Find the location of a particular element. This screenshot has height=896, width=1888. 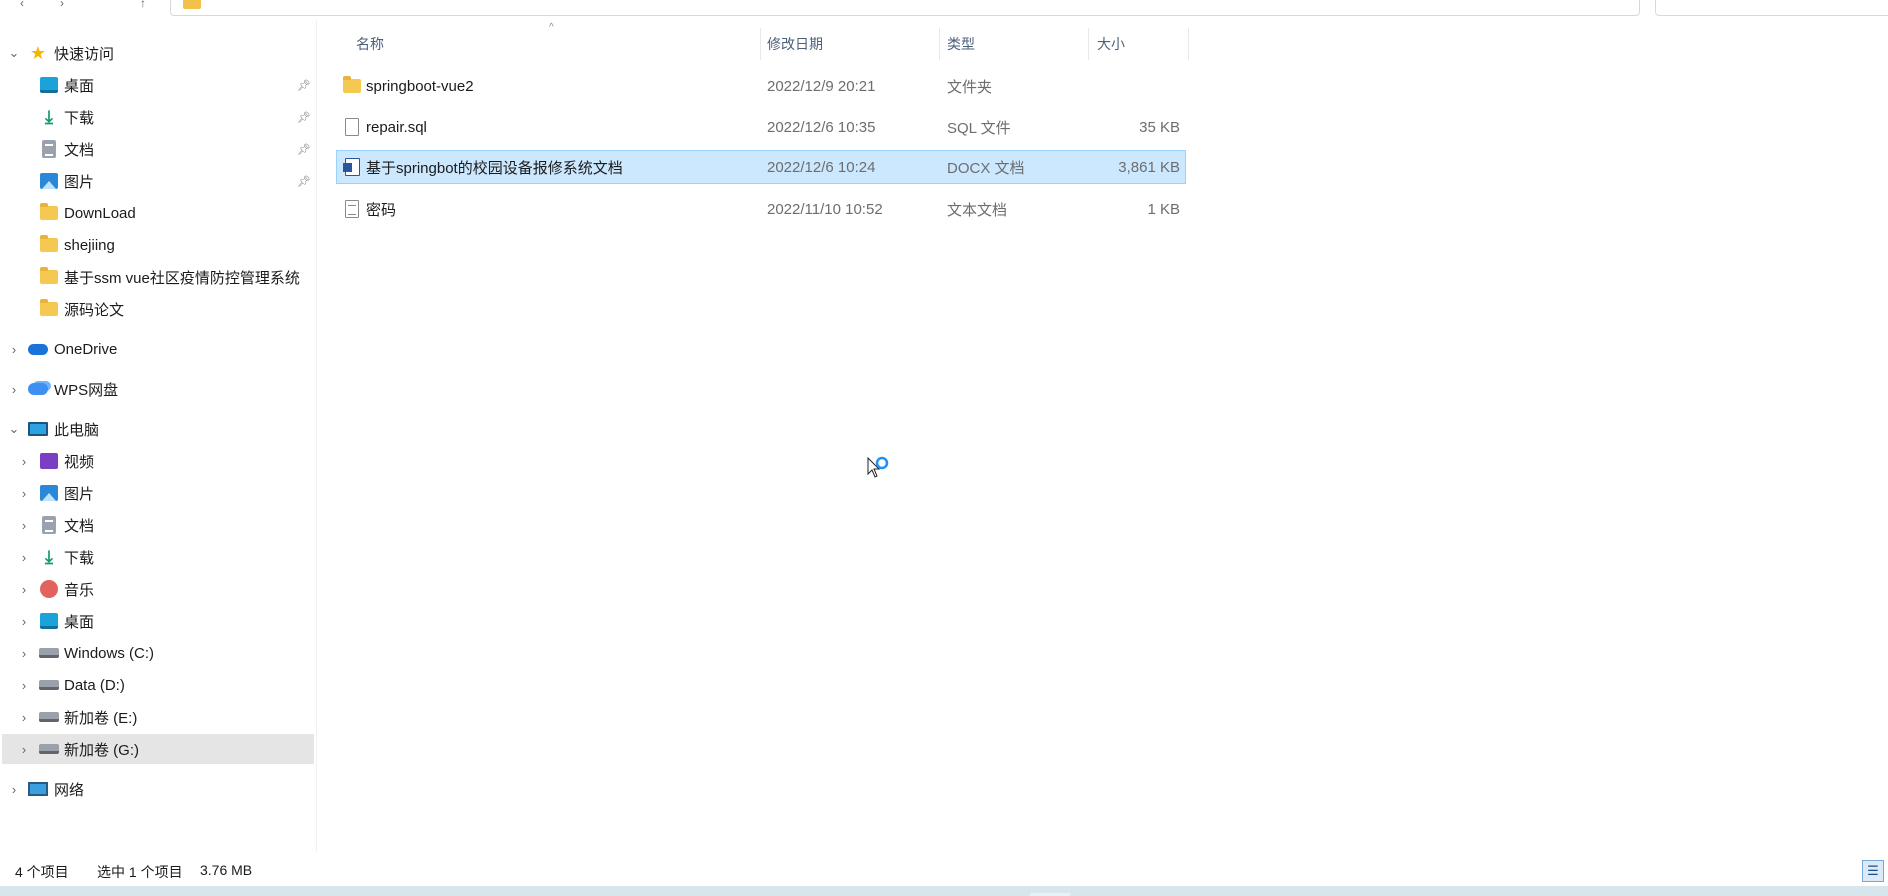

text-file-icon is located at coordinates (352, 209).